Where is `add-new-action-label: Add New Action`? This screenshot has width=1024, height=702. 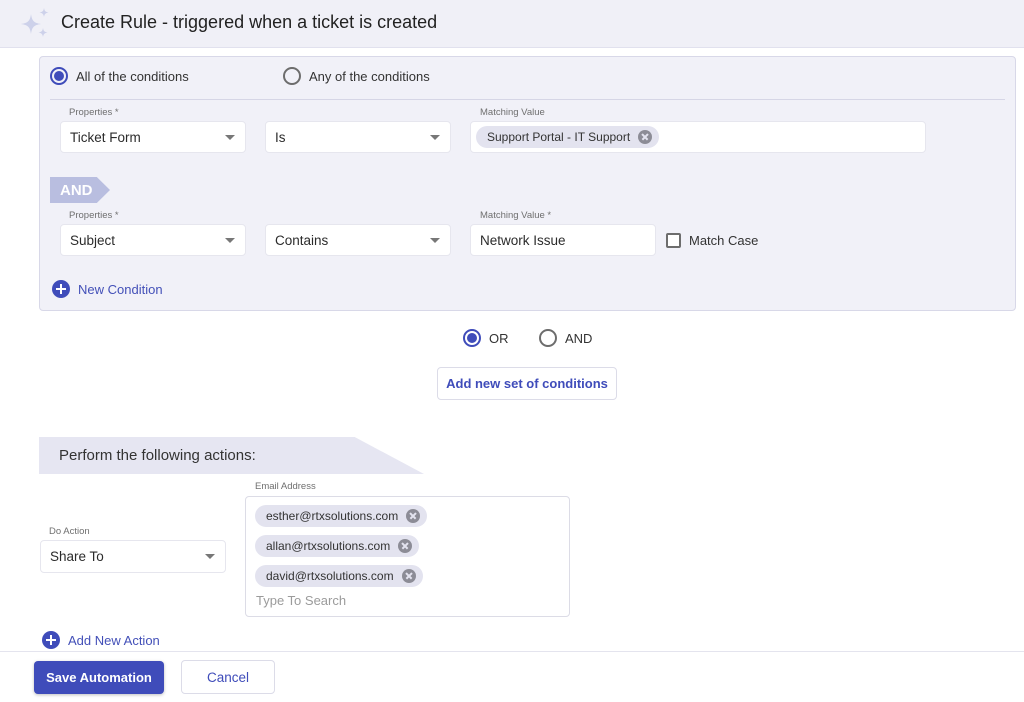 add-new-action-label: Add New Action is located at coordinates (114, 640).